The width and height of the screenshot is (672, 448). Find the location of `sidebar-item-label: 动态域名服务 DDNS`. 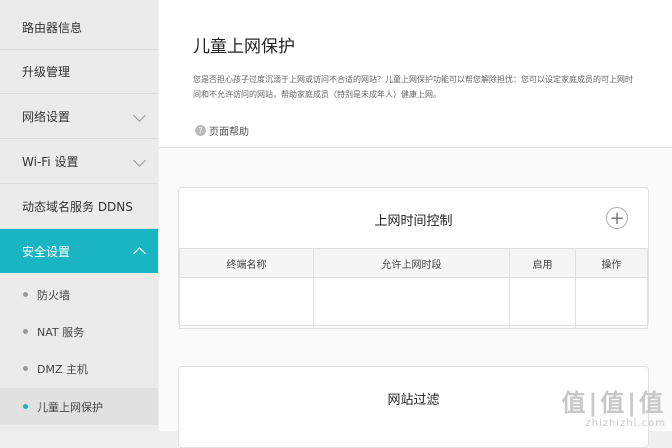

sidebar-item-label: 动态域名服务 DDNS is located at coordinates (77, 207).